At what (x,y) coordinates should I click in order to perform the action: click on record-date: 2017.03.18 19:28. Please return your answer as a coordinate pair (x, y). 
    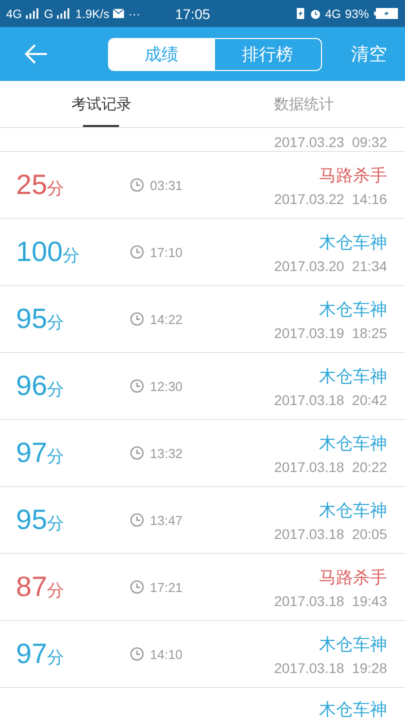
    Looking at the image, I should click on (330, 668).